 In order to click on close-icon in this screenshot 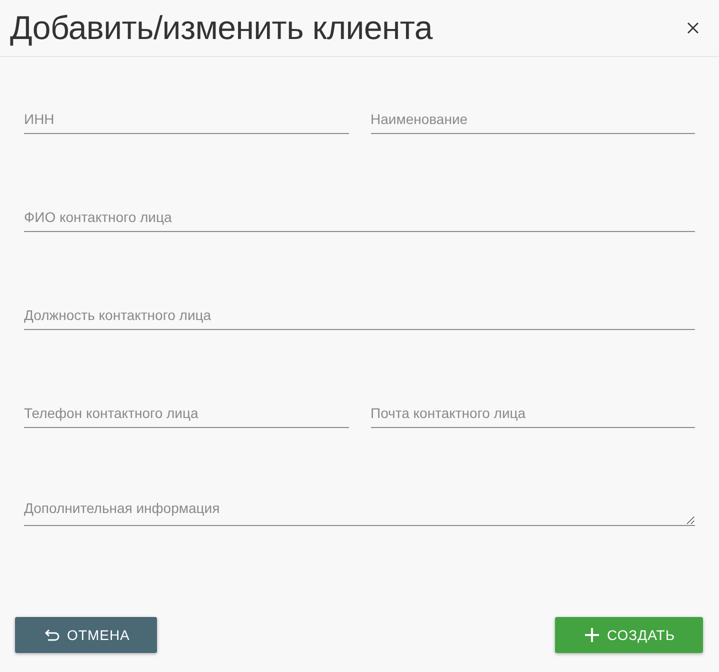, I will do `click(693, 28)`.